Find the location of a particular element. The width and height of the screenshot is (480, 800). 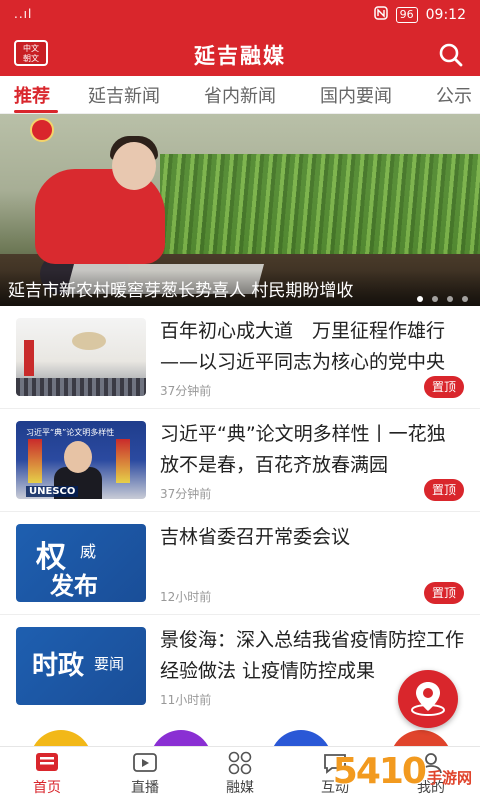

clock: 09:12 is located at coordinates (445, 15).